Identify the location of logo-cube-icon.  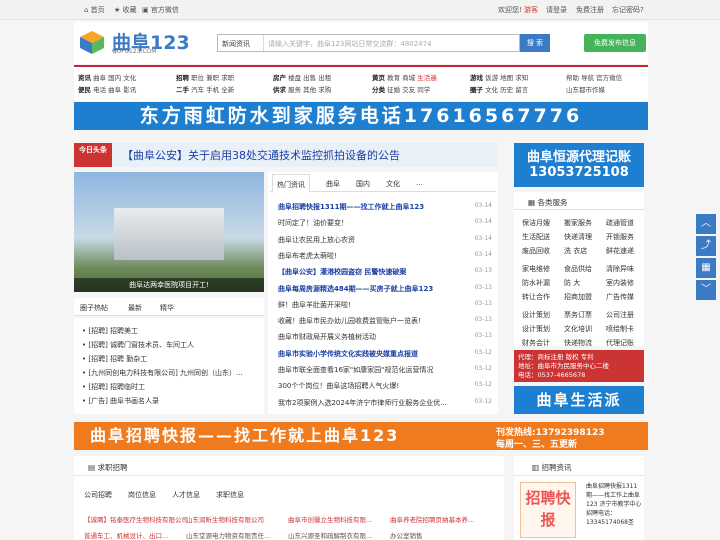
(92, 42).